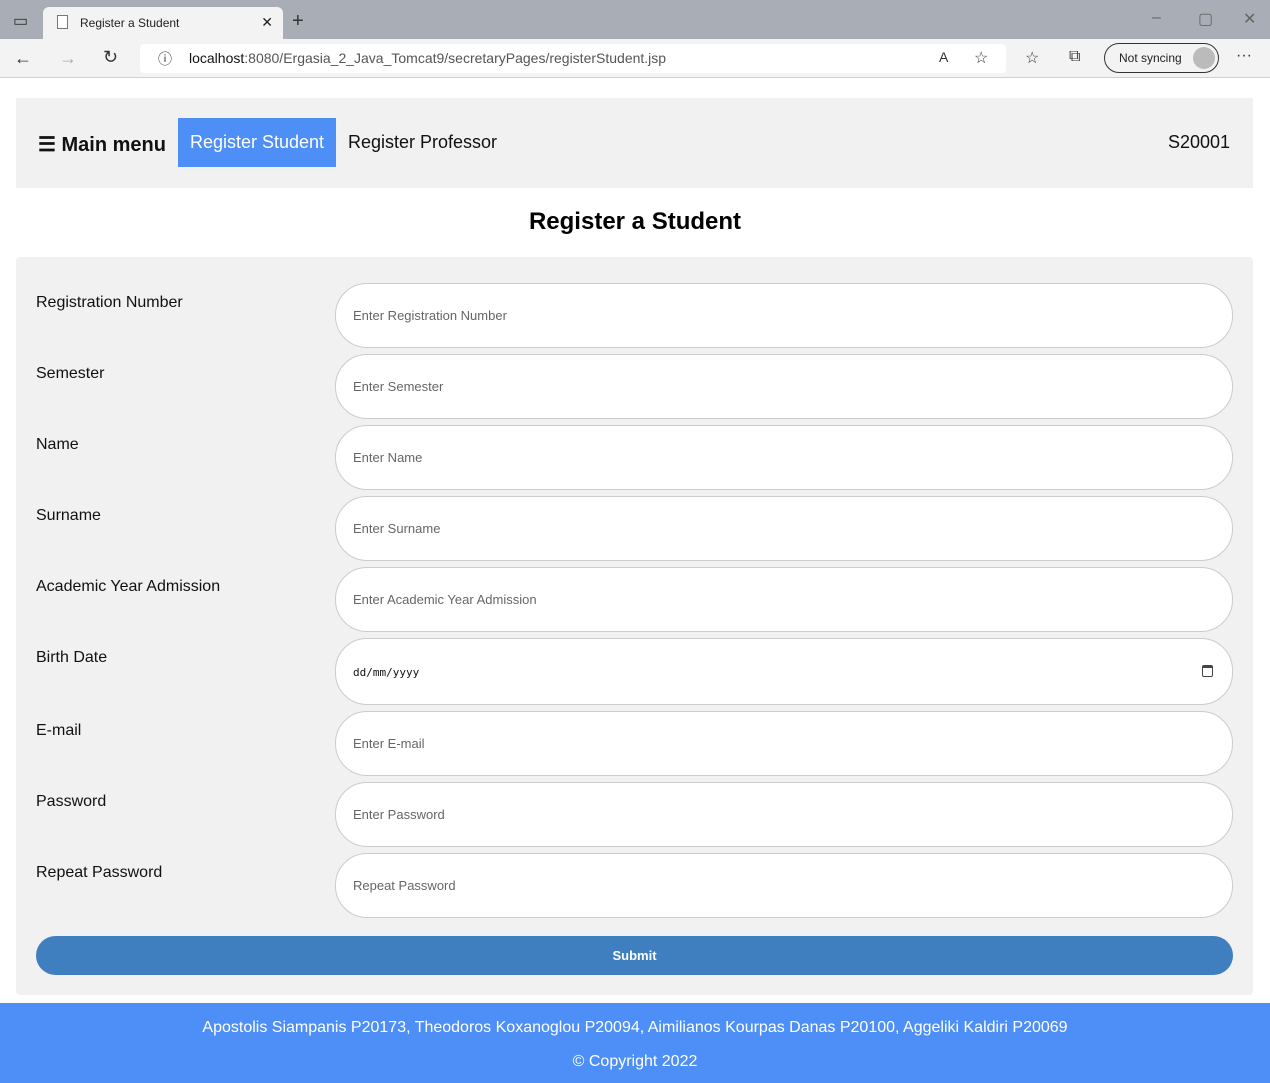 The height and width of the screenshot is (1083, 1270). What do you see at coordinates (20, 21) in the screenshot?
I see `tab-actions-icon: ▭` at bounding box center [20, 21].